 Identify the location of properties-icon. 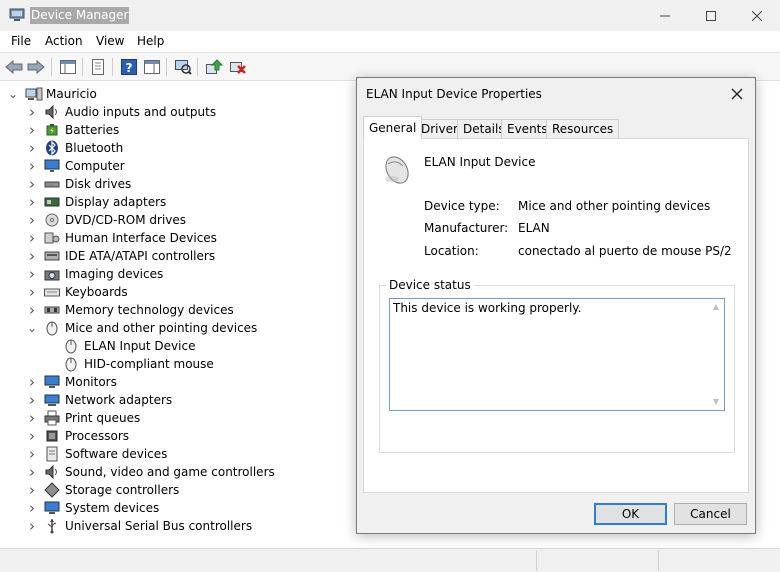
(98, 67).